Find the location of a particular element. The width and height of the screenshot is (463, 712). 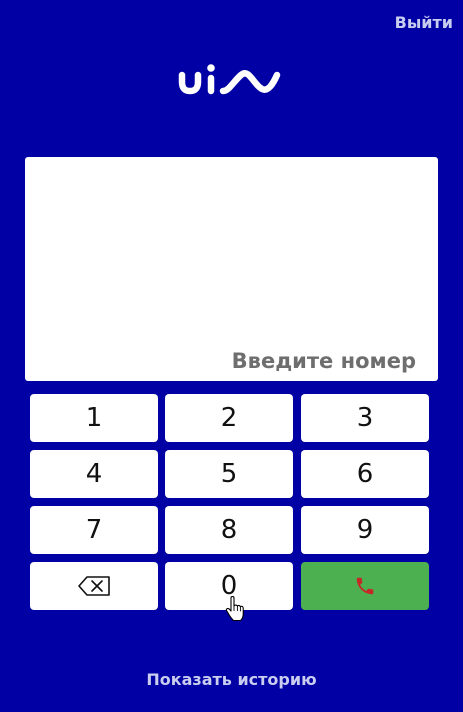

uis-logo is located at coordinates (229, 79).